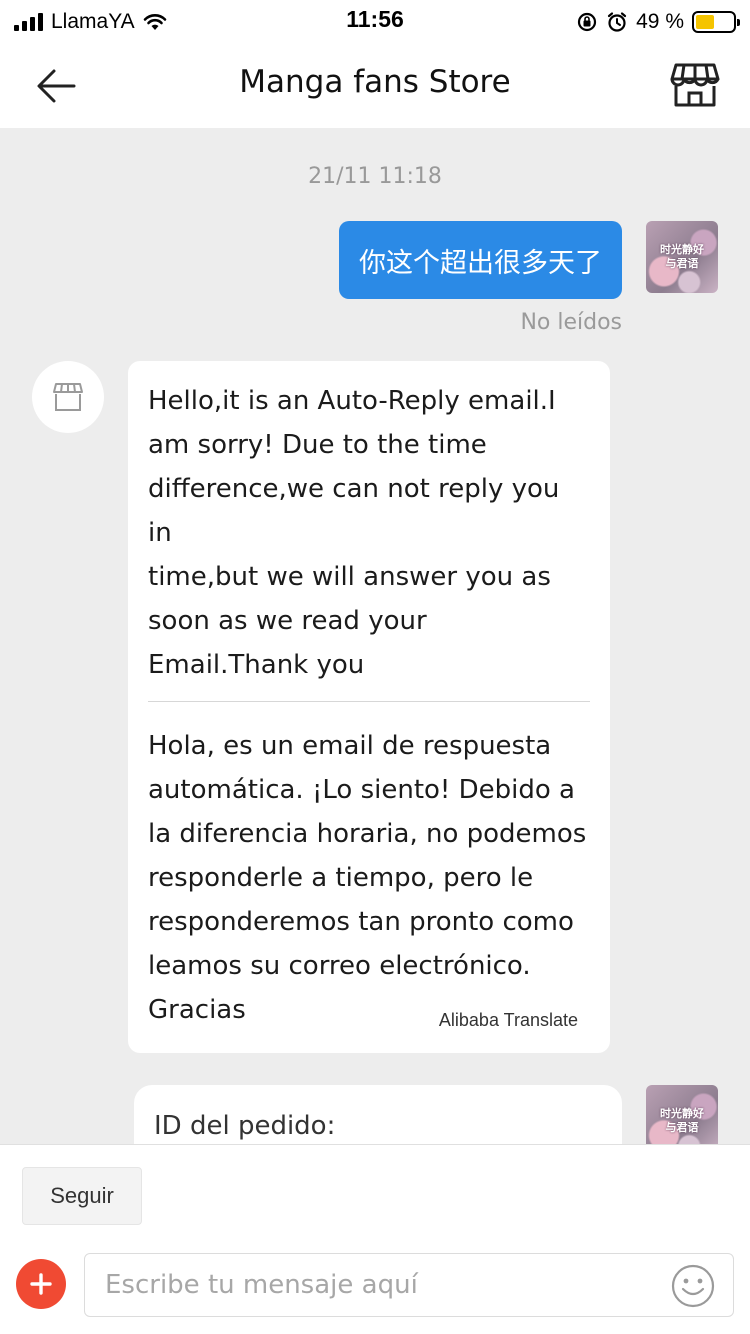 The height and width of the screenshot is (1334, 750). I want to click on store-avatar, so click(68, 397).